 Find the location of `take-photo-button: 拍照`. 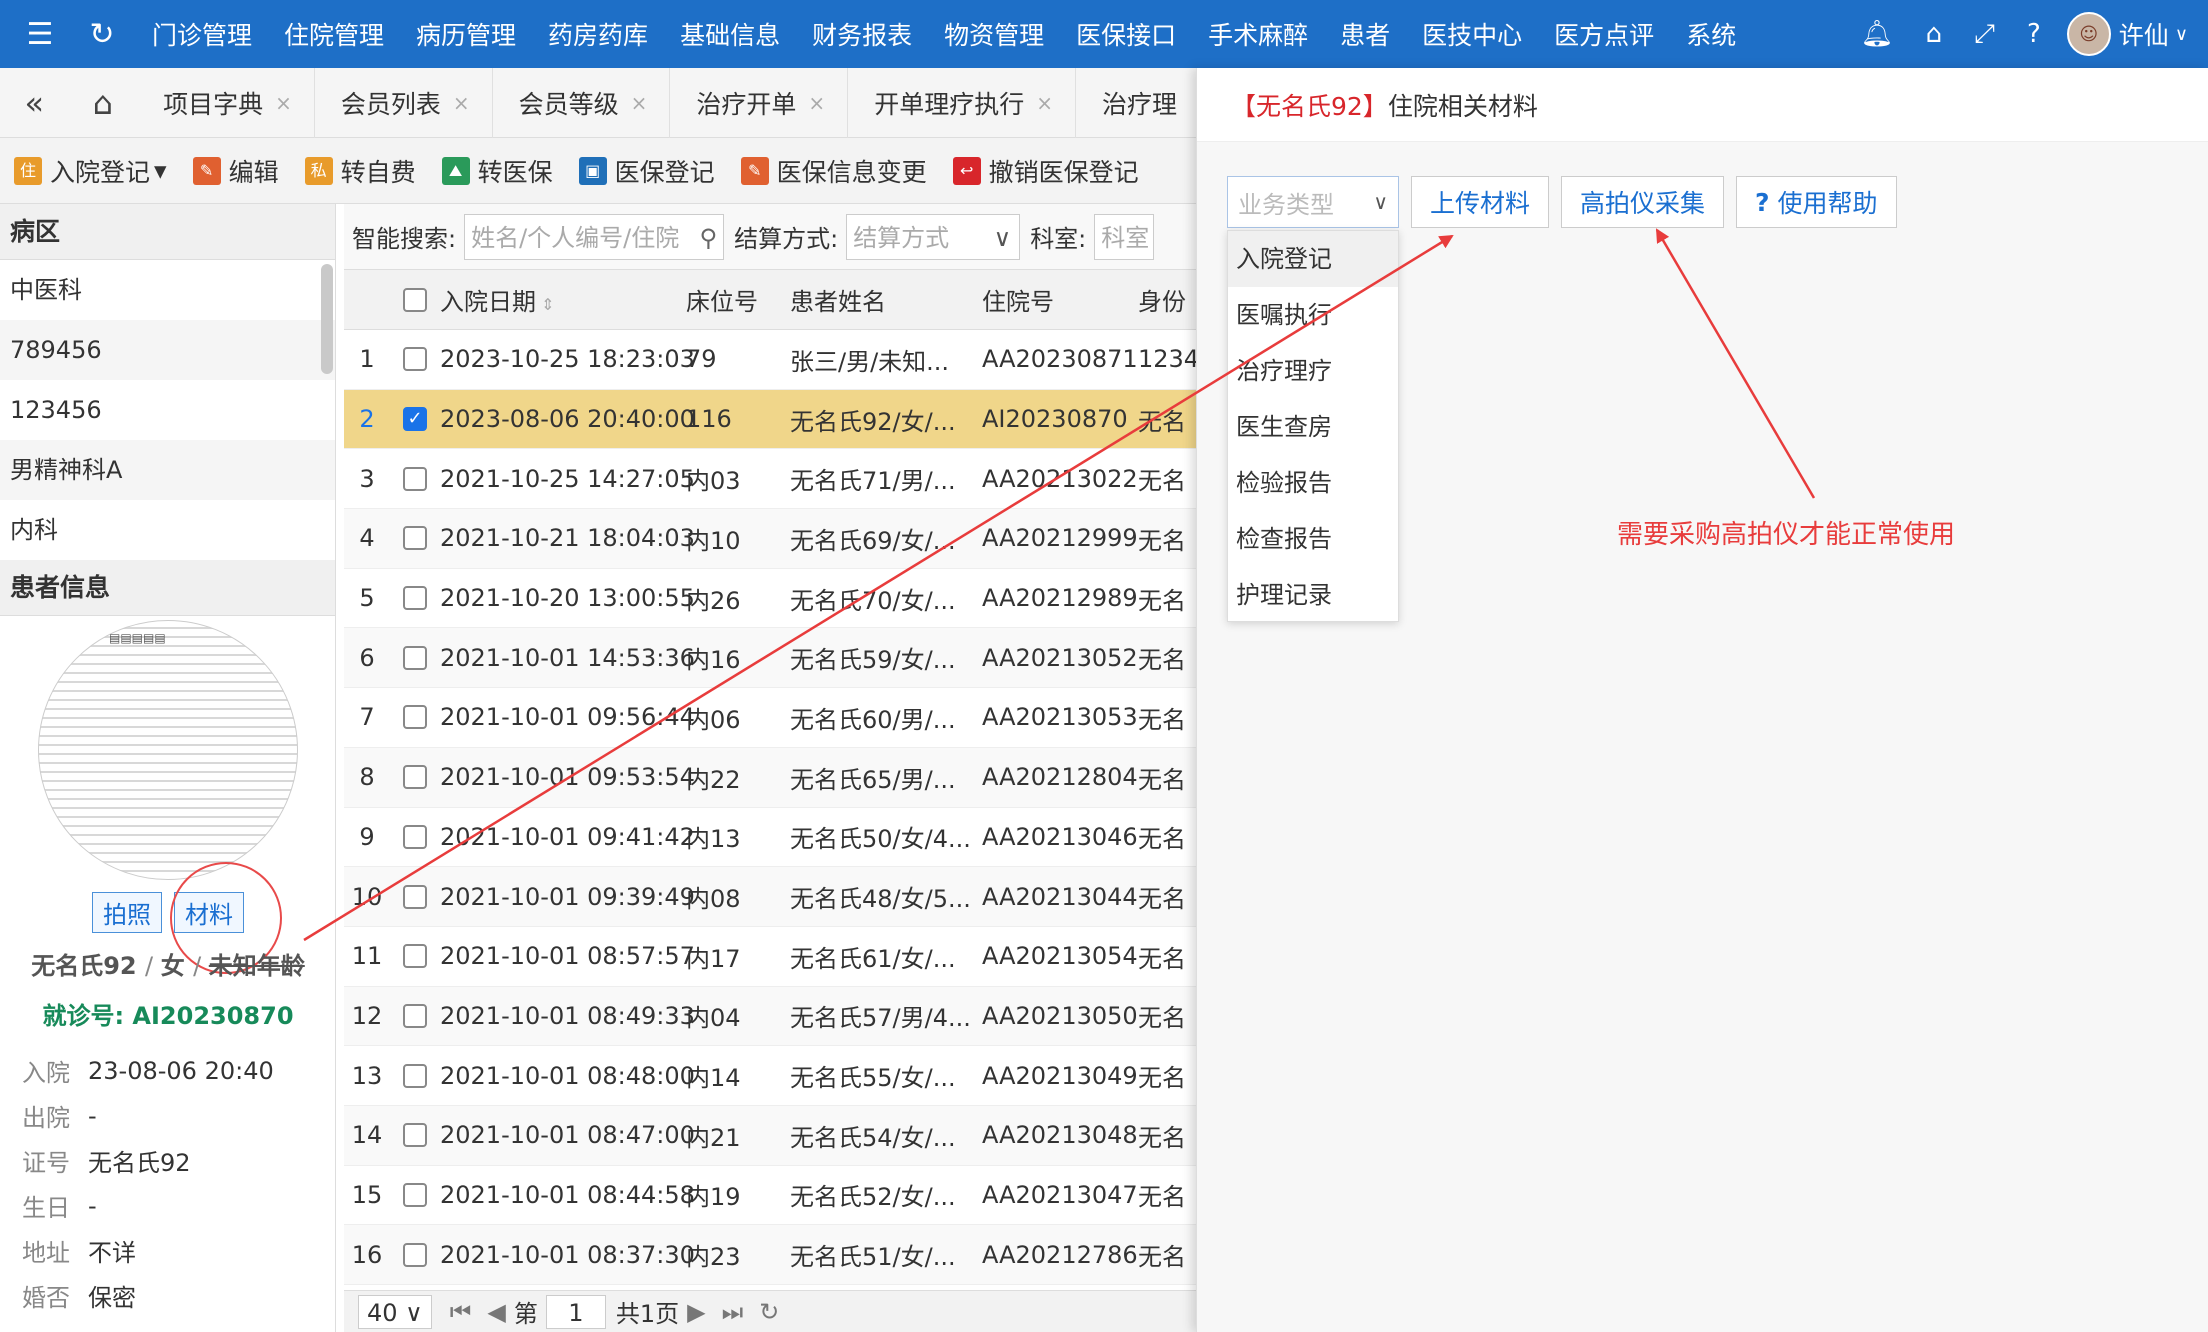

take-photo-button: 拍照 is located at coordinates (127, 912).